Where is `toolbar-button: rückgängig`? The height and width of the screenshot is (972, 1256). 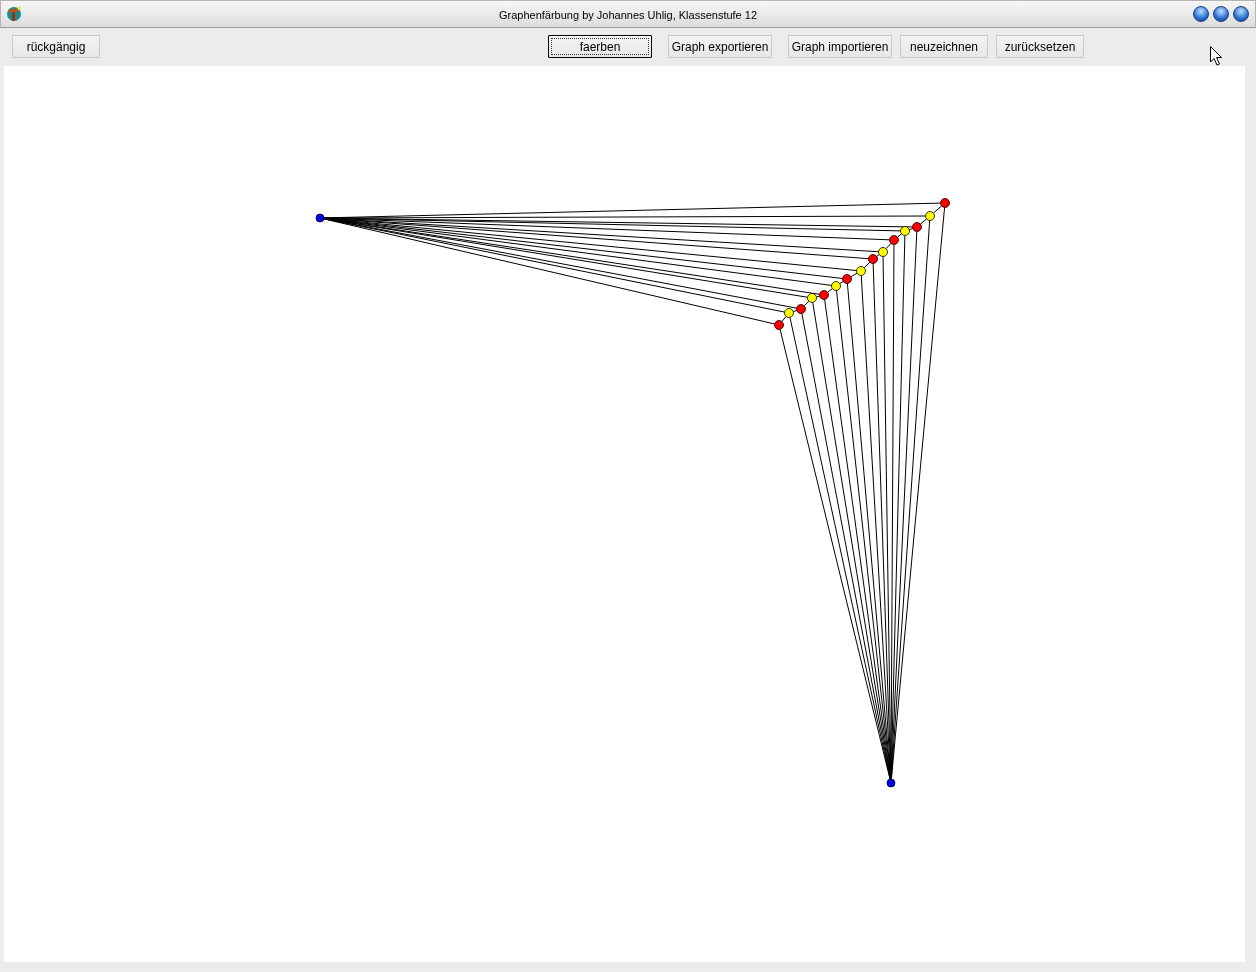 toolbar-button: rückgängig is located at coordinates (56, 46).